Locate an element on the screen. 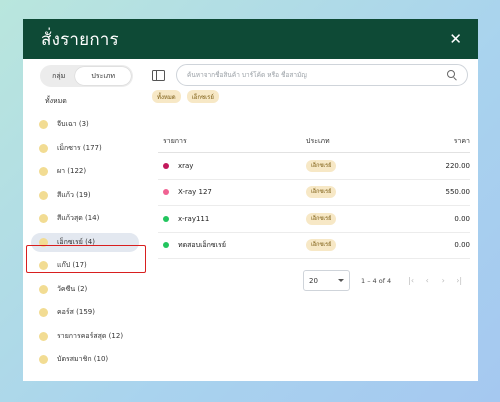 The width and height of the screenshot is (500, 402). category-item: สีแก้ว (19) is located at coordinates (85, 196).